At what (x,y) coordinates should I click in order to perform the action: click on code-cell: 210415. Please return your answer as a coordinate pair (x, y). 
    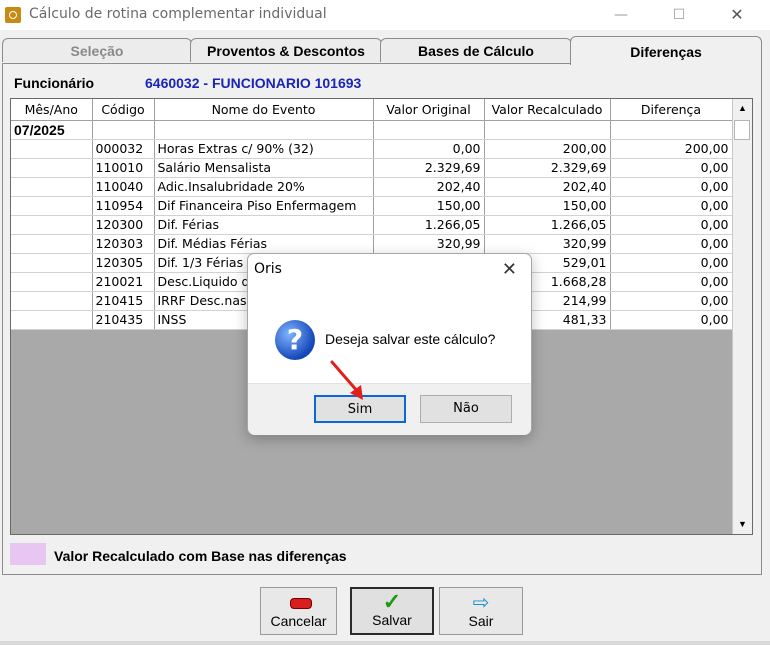
    Looking at the image, I should click on (123, 301).